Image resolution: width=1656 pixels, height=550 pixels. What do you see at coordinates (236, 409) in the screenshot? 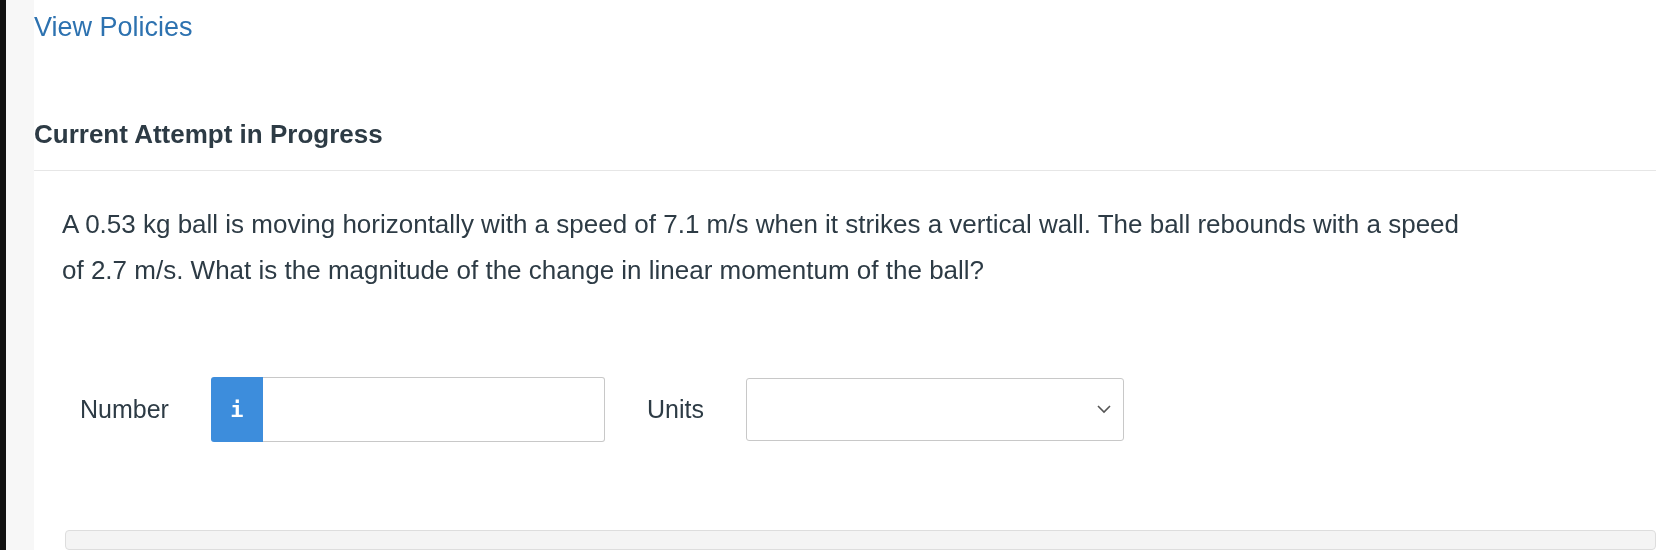
I see `info-button: i` at bounding box center [236, 409].